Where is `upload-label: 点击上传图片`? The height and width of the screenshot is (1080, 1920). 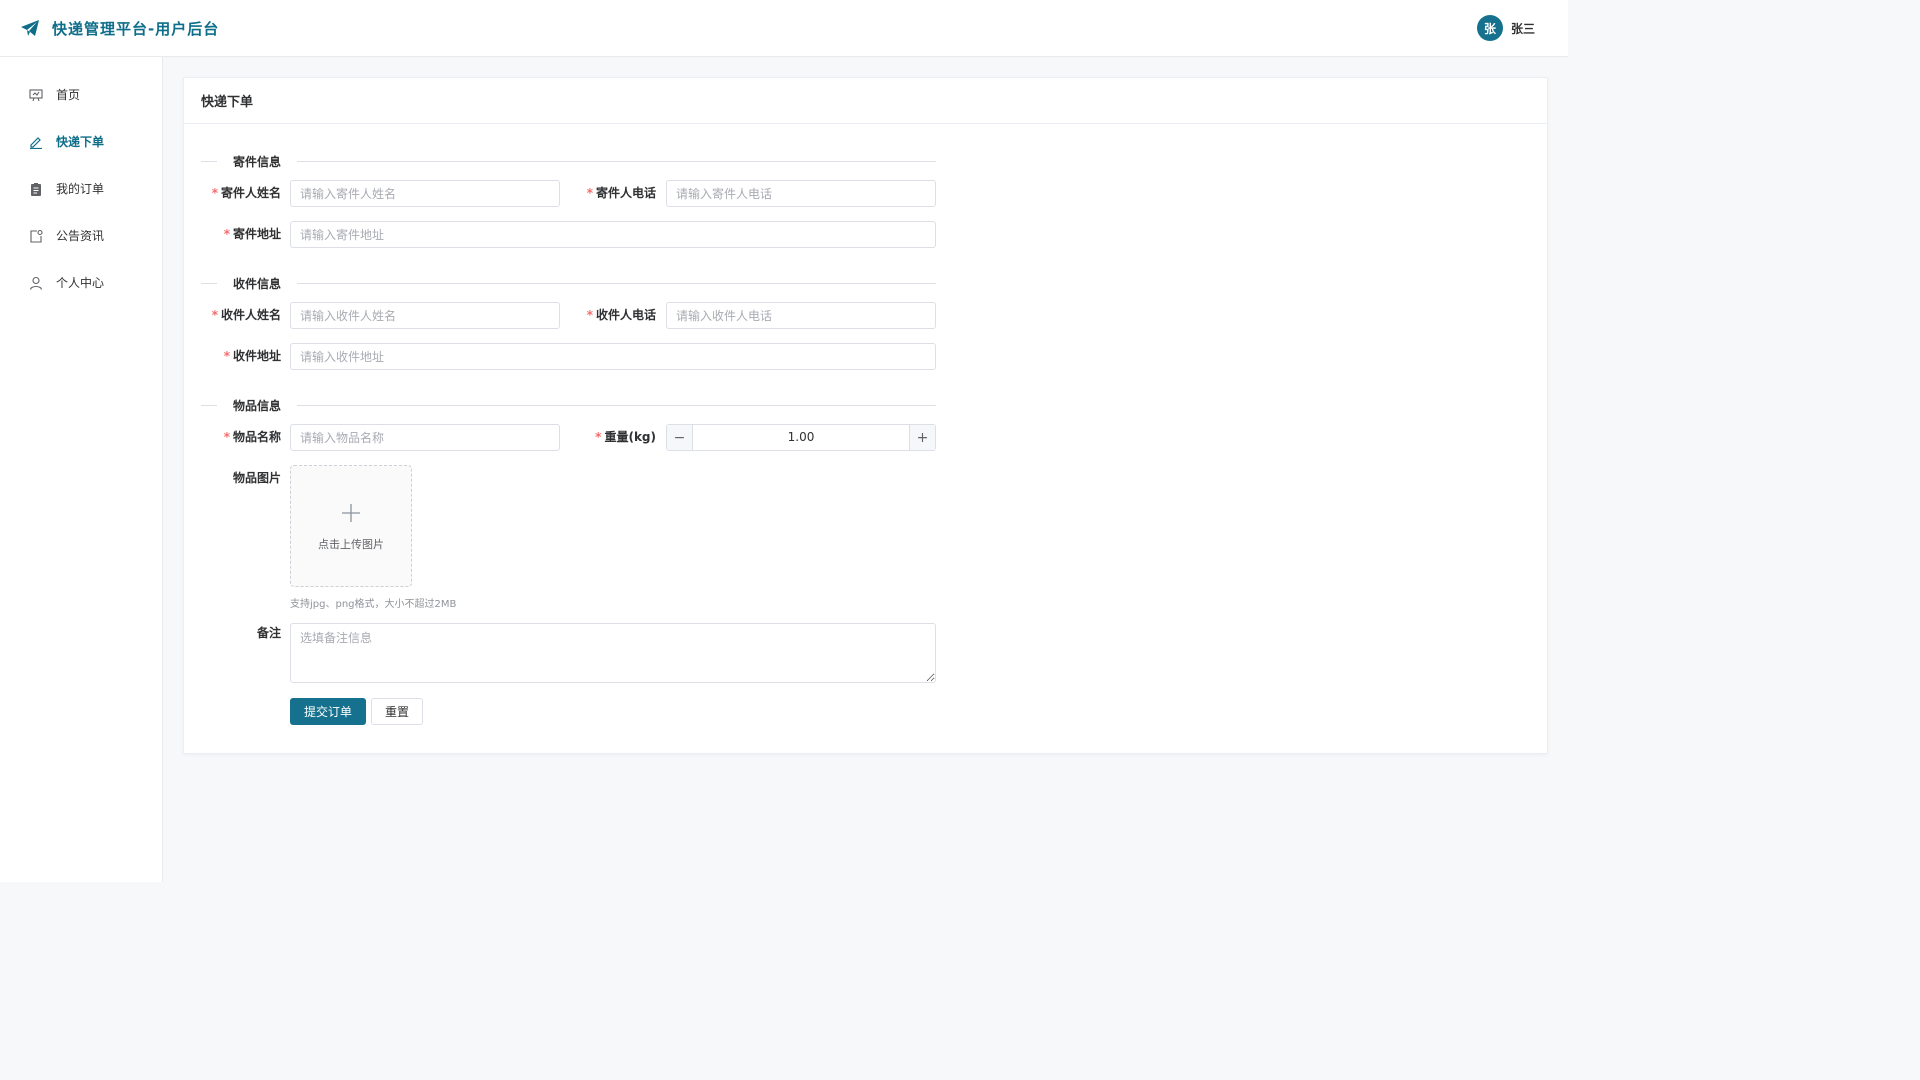
upload-label: 点击上传图片 is located at coordinates (351, 544).